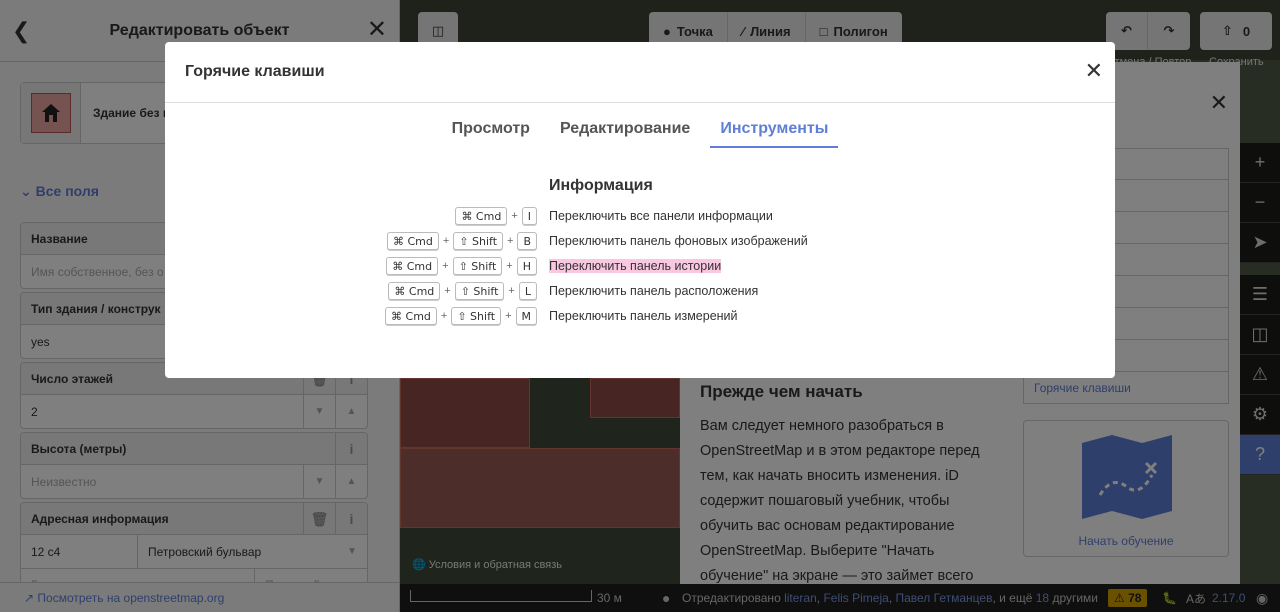  I want to click on shortcut-keys: ⌘ Cmd + ⇧ Shift + H, so click(461, 266).